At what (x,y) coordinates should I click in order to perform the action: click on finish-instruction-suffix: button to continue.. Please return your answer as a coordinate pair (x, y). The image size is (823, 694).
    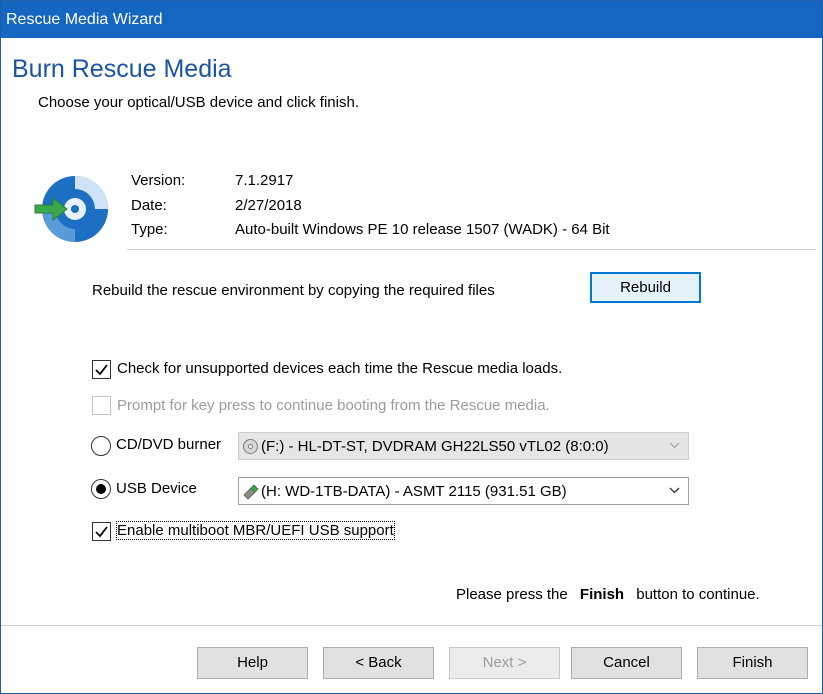
    Looking at the image, I should click on (698, 594).